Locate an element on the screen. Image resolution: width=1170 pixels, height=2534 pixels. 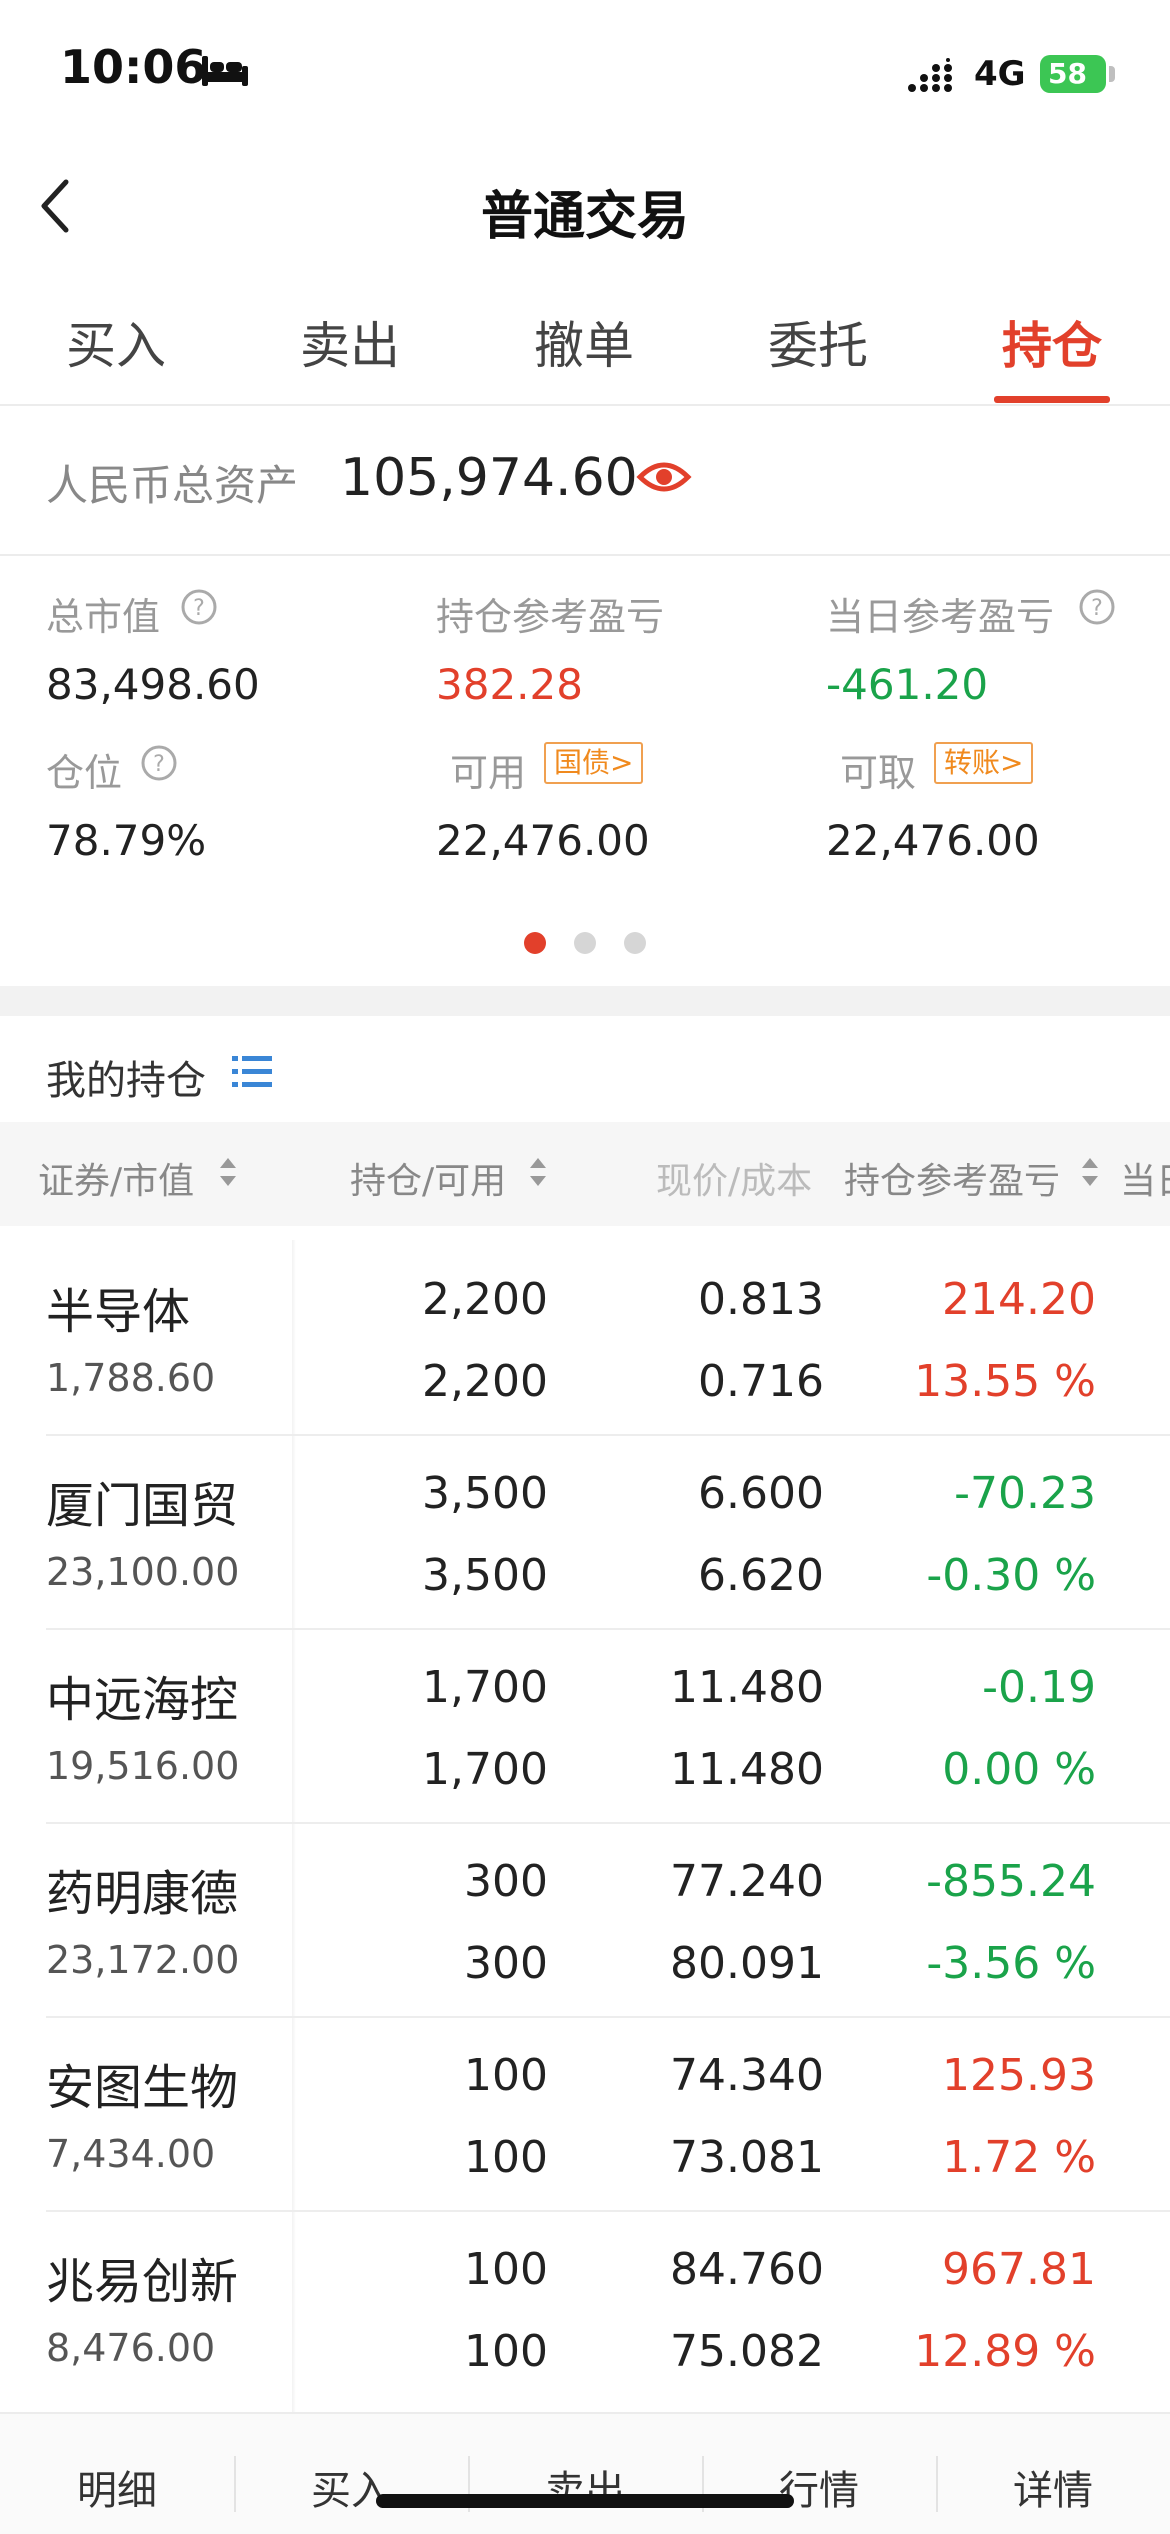
pnl-value: 125.93 is located at coordinates (1019, 2075).